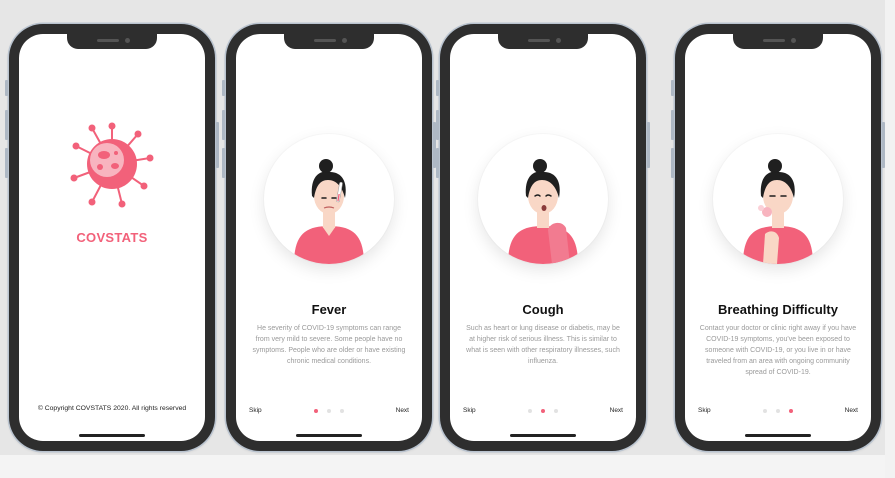  Describe the element at coordinates (890, 239) in the screenshot. I see `canvas-right-strip` at that location.